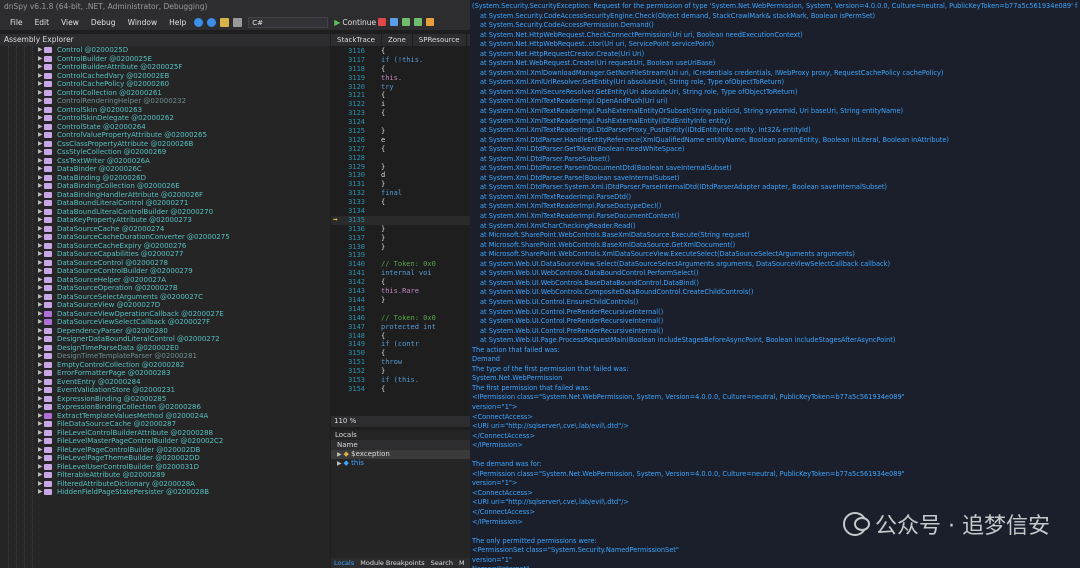 The height and width of the screenshot is (568, 1080). I want to click on code-line: 3124, so click(400, 122).